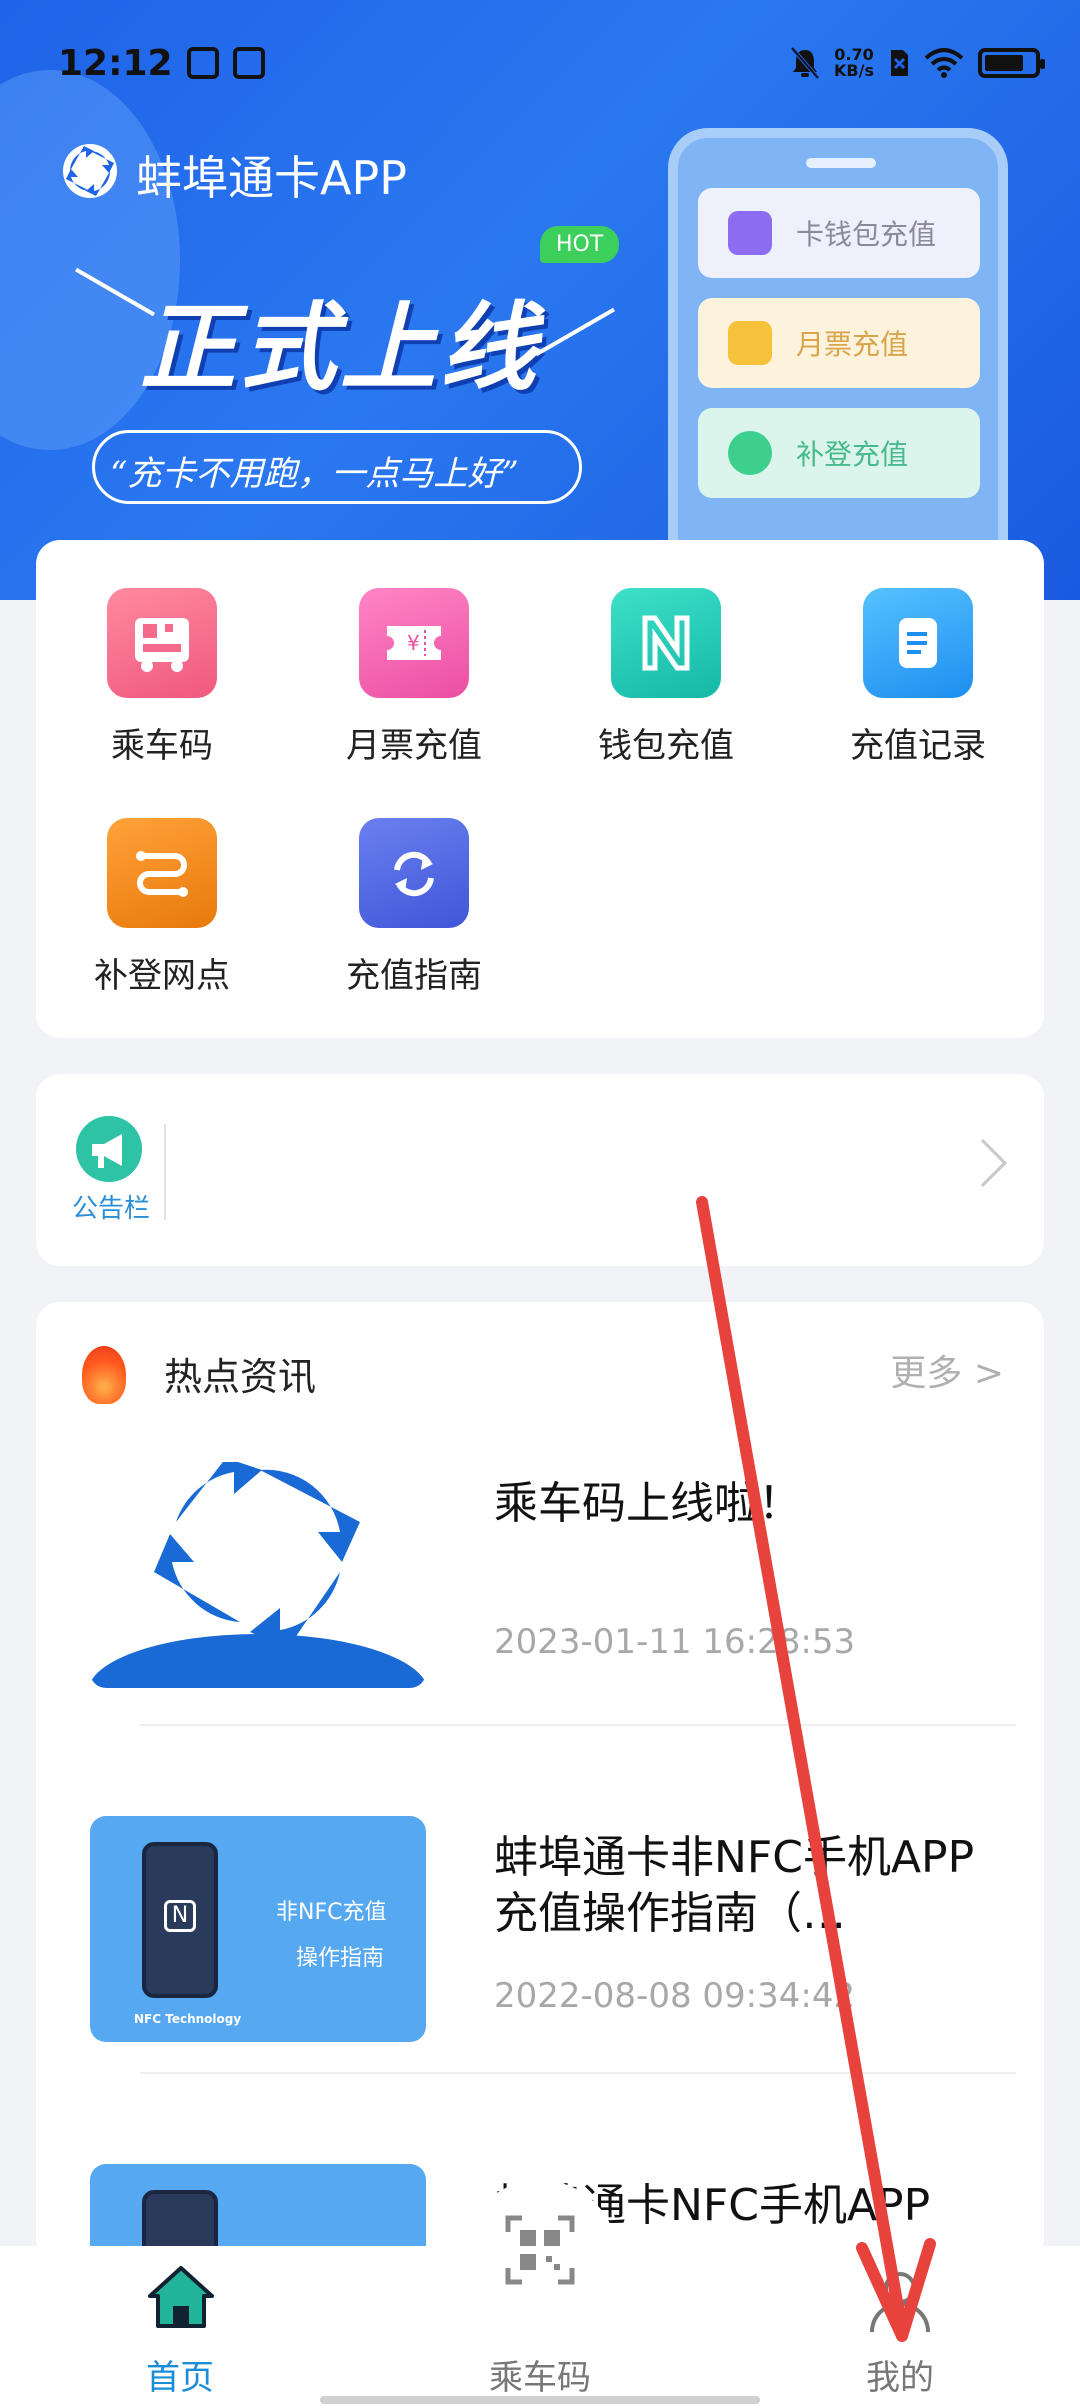 Image resolution: width=1080 pixels, height=2408 pixels. Describe the element at coordinates (162, 976) in the screenshot. I see `menu-item-label: 补登网点` at that location.